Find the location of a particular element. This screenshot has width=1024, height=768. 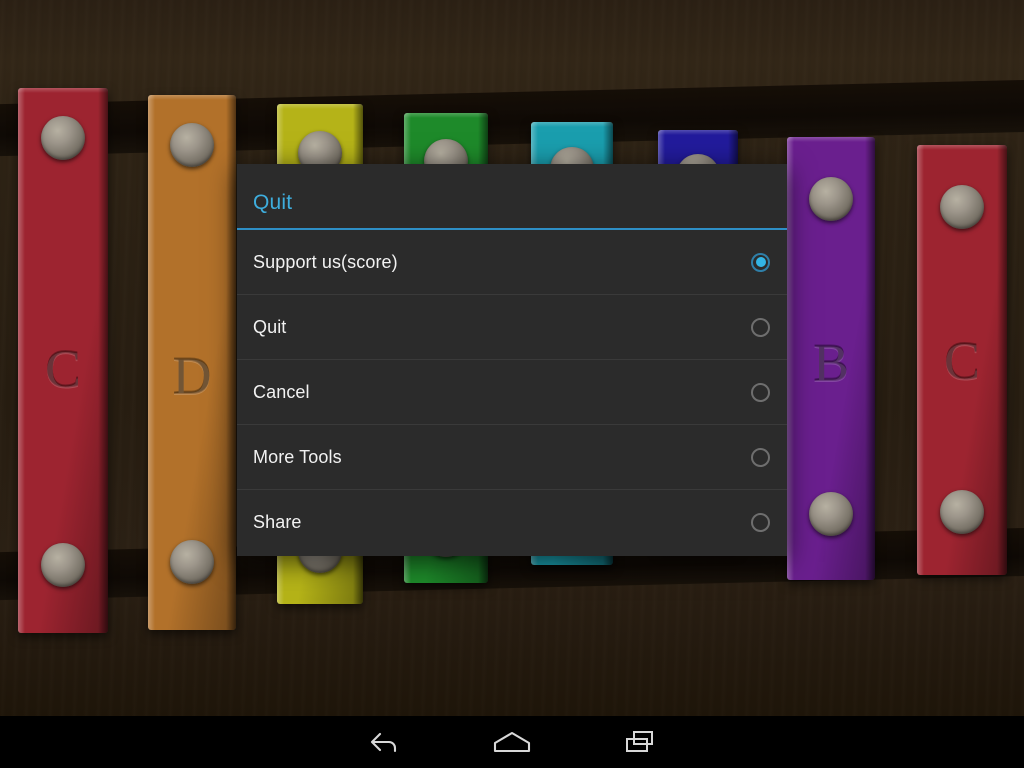

android-navigation-bar is located at coordinates (512, 742).